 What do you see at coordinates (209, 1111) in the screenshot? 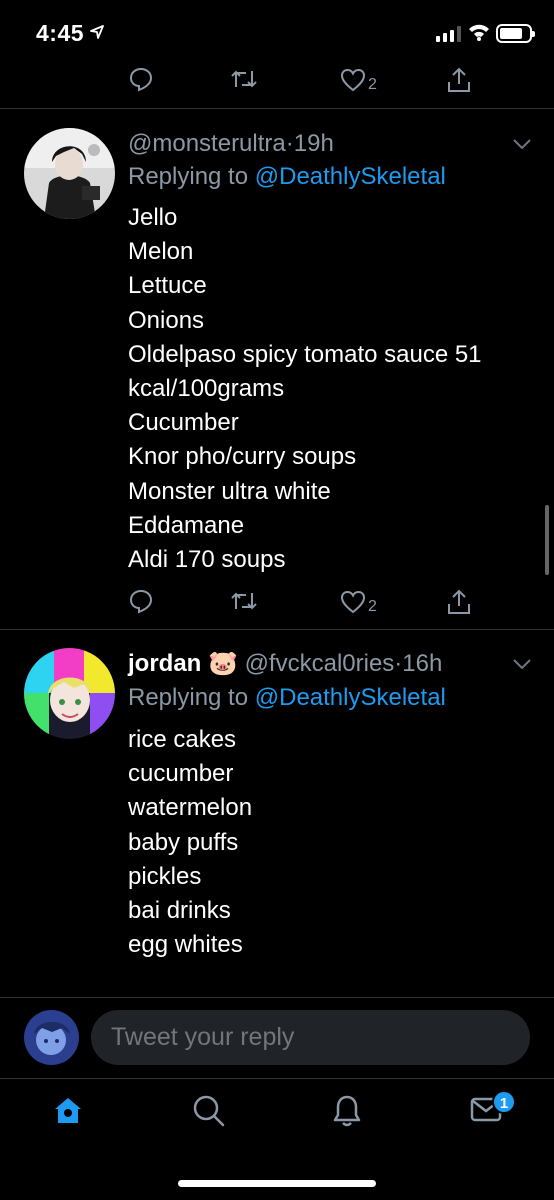
I see `search-icon` at bounding box center [209, 1111].